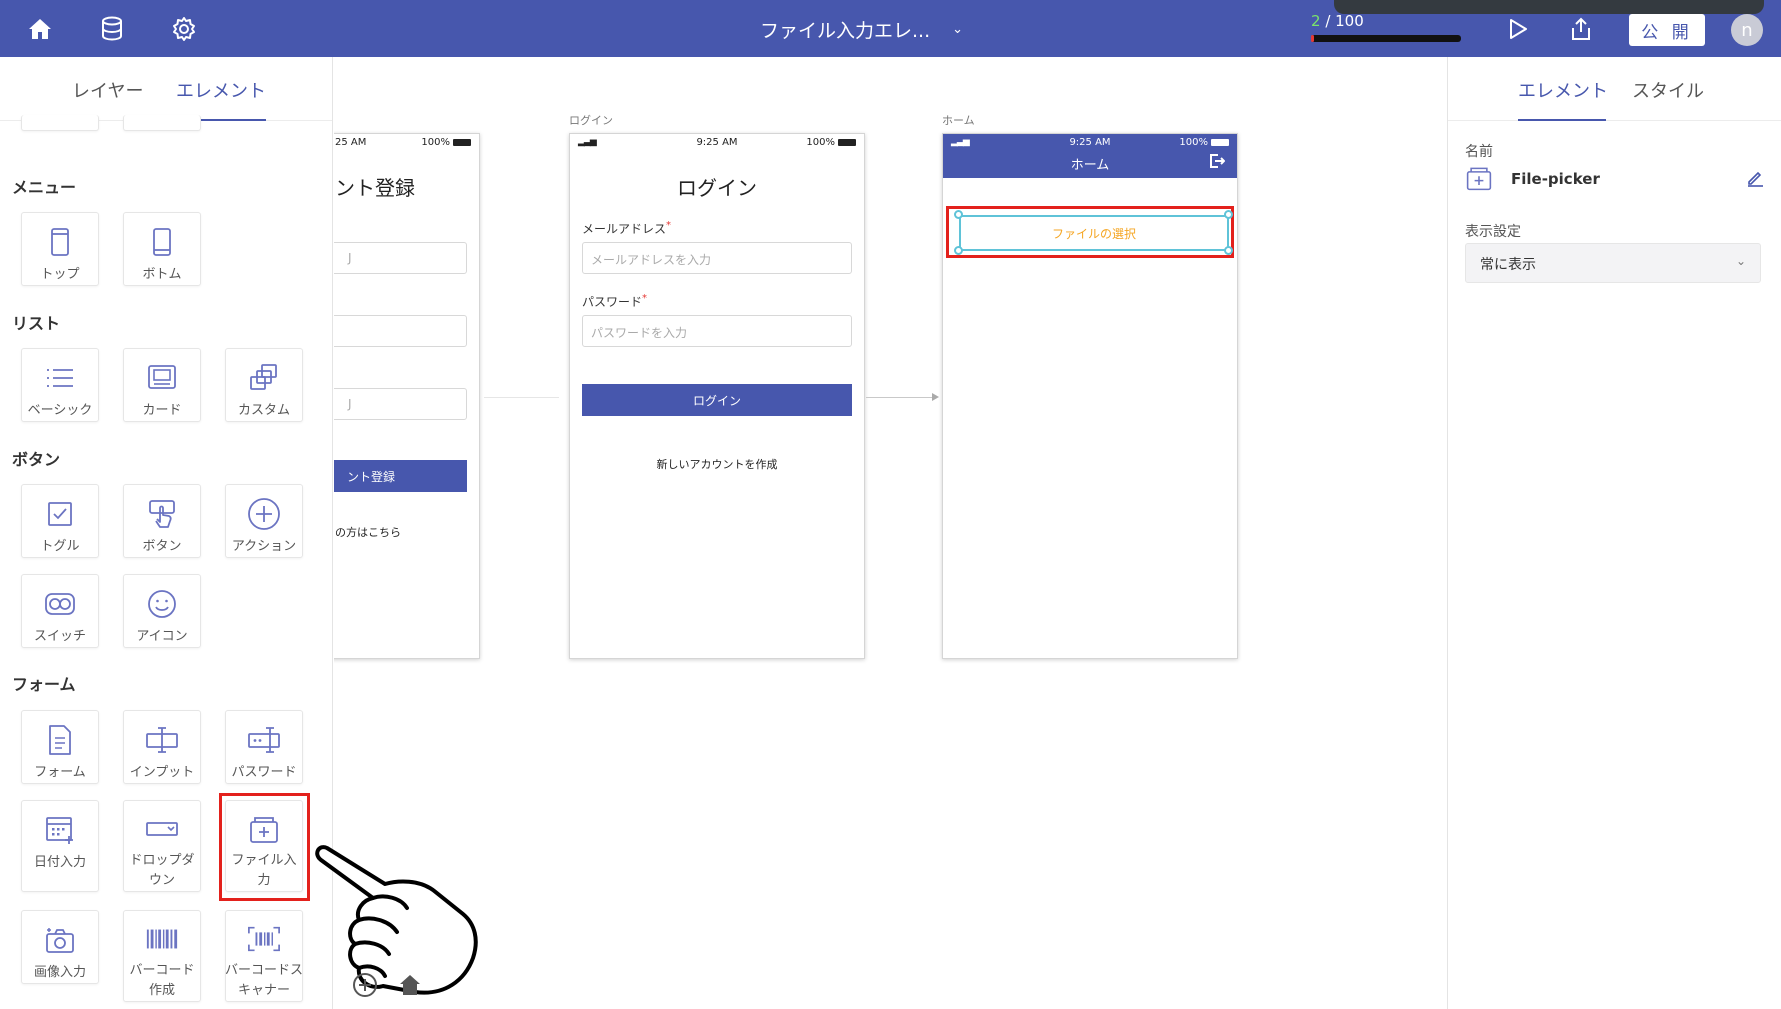 This screenshot has height=1009, width=1781. I want to click on status-bar: 25 AM 100%, so click(406, 142).